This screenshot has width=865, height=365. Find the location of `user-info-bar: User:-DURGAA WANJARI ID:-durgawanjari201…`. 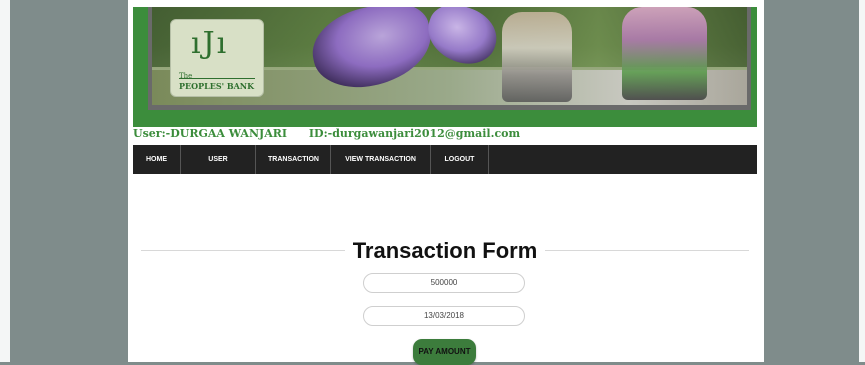

user-info-bar: User:-DURGAA WANJARI ID:-durgawanjari201… is located at coordinates (335, 133).